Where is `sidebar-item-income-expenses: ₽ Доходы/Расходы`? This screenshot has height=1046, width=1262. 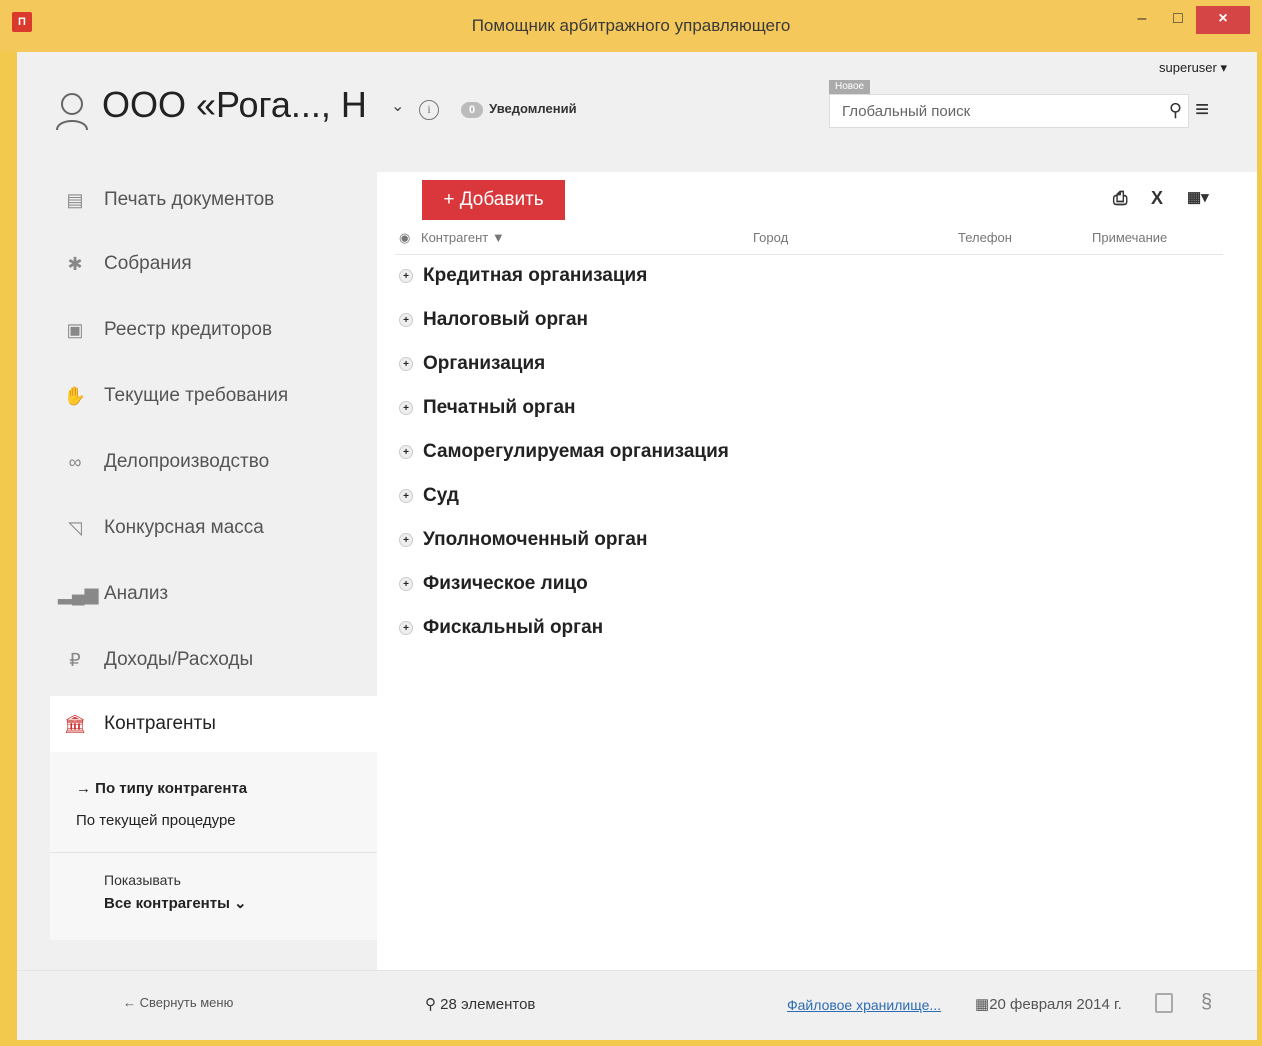
sidebar-item-income-expenses: ₽ Доходы/Расходы is located at coordinates (213, 660).